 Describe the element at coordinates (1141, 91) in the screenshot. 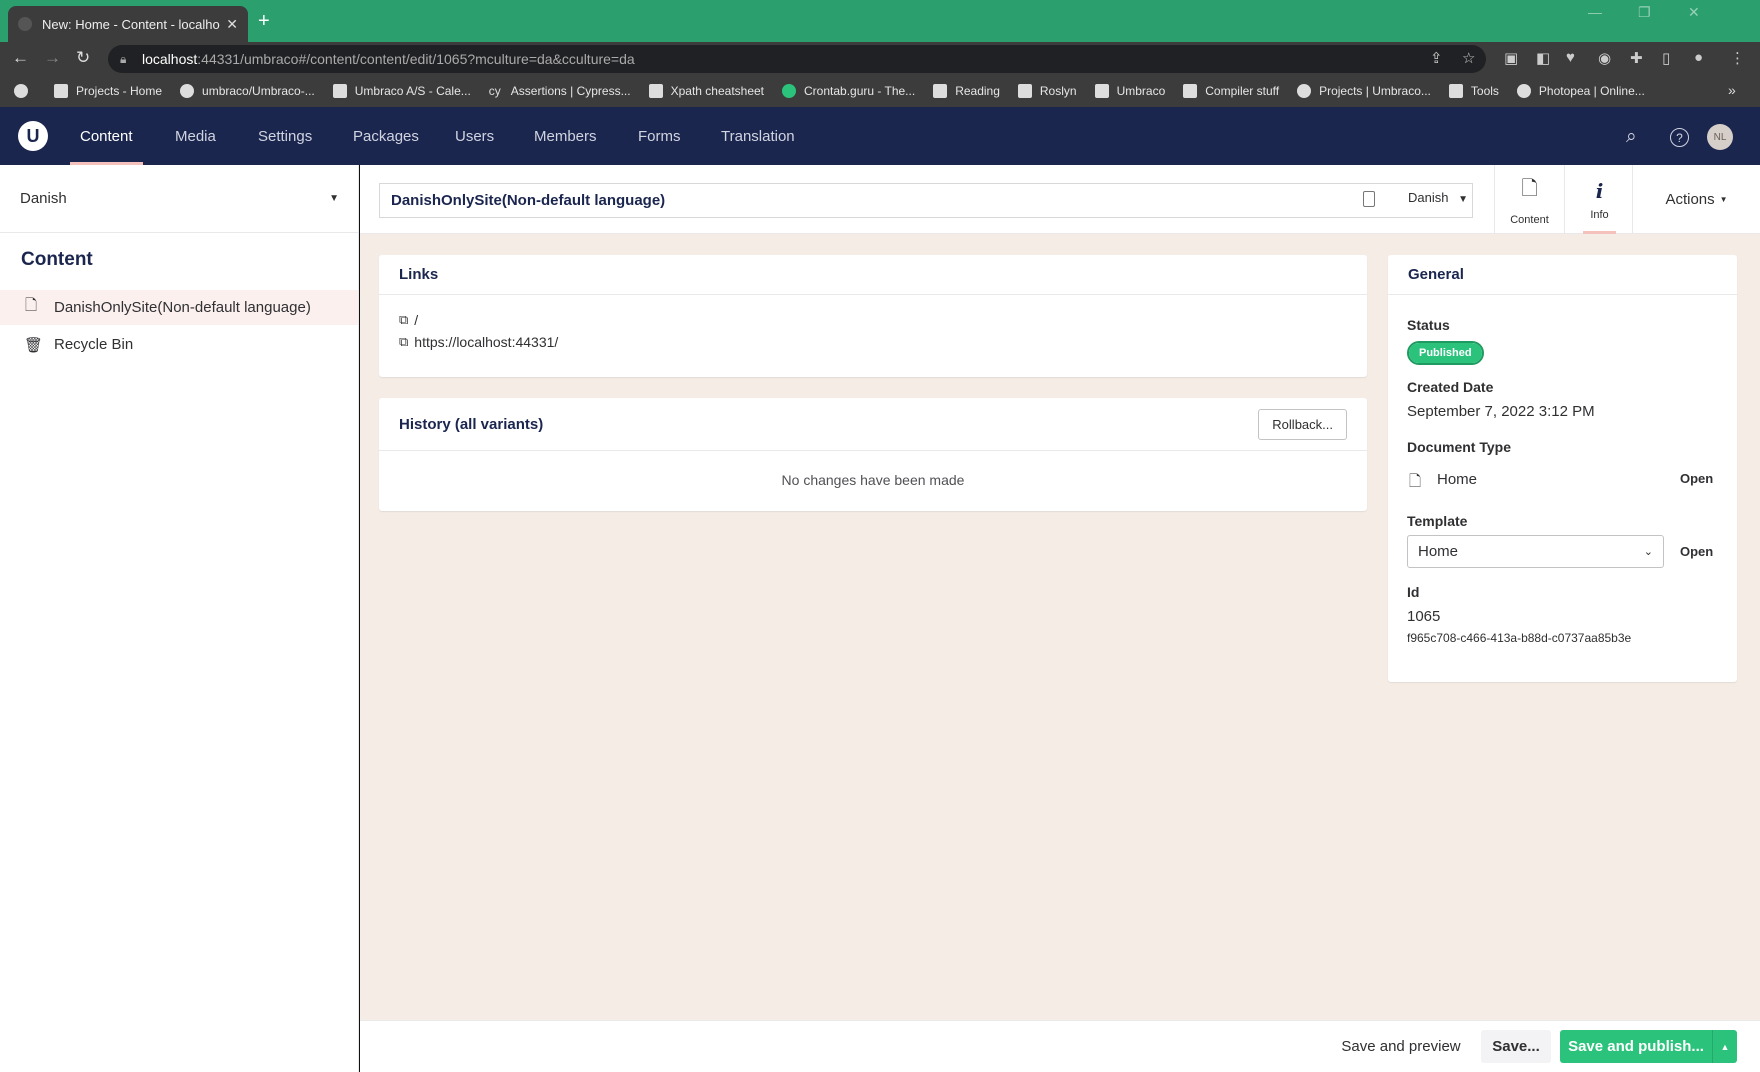

I see `bookmark-label: Umbraco` at that location.